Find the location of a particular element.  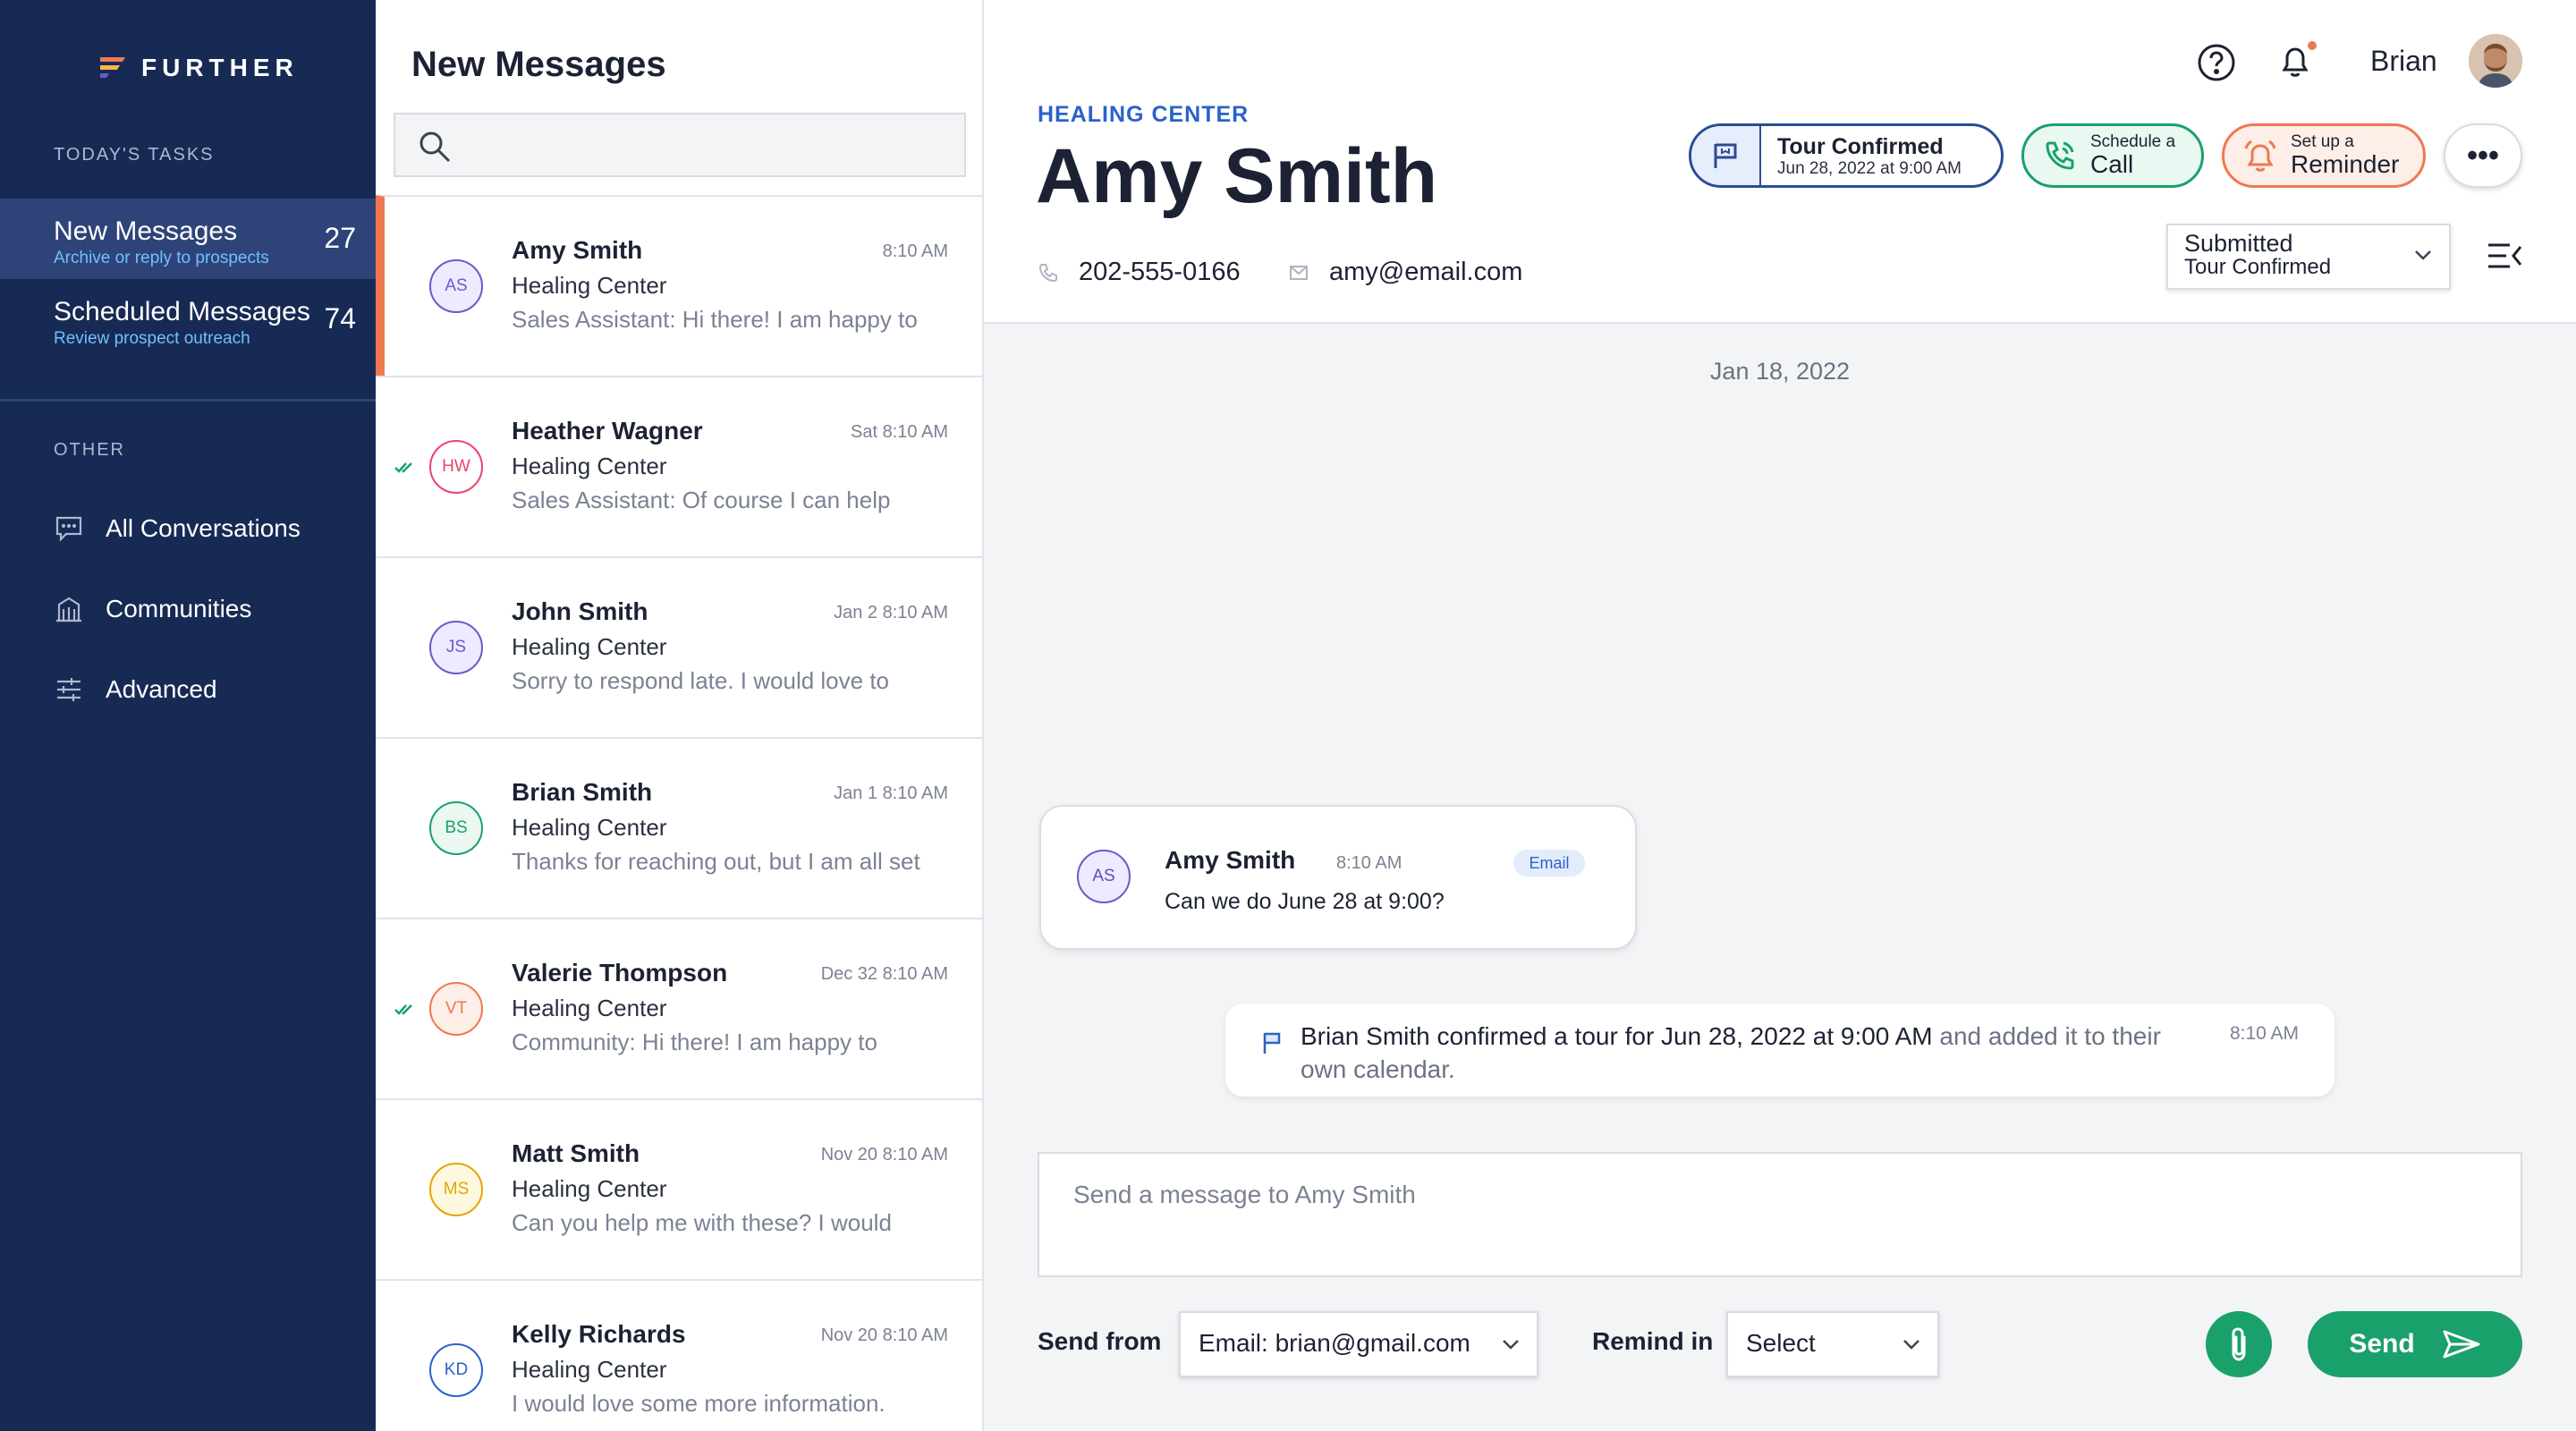

reminder-pill-small: Set up a is located at coordinates (2322, 142).